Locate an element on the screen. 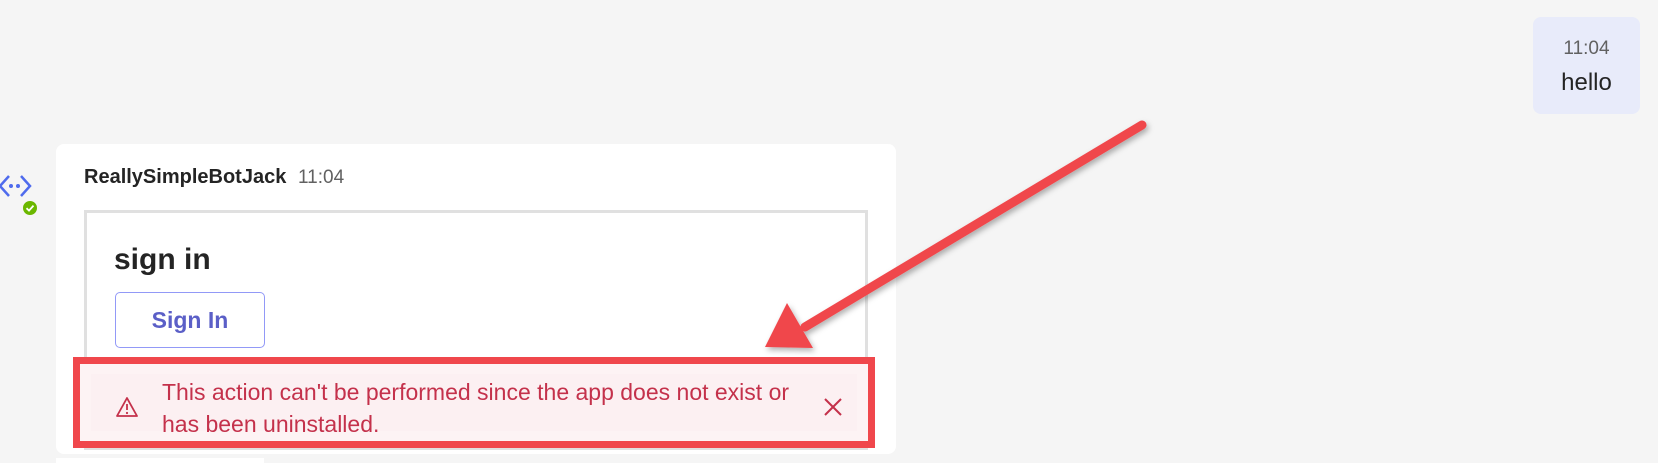  user-message-time: 11:04 is located at coordinates (1586, 48).